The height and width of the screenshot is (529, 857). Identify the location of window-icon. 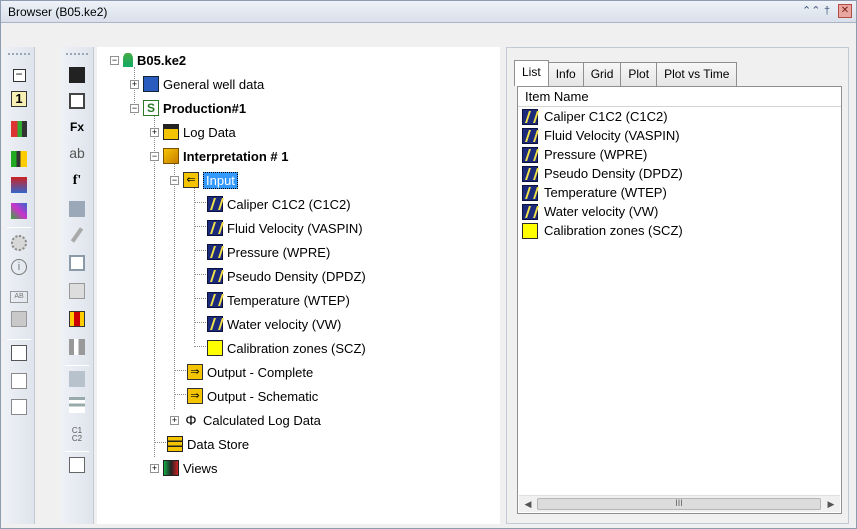
(77, 263).